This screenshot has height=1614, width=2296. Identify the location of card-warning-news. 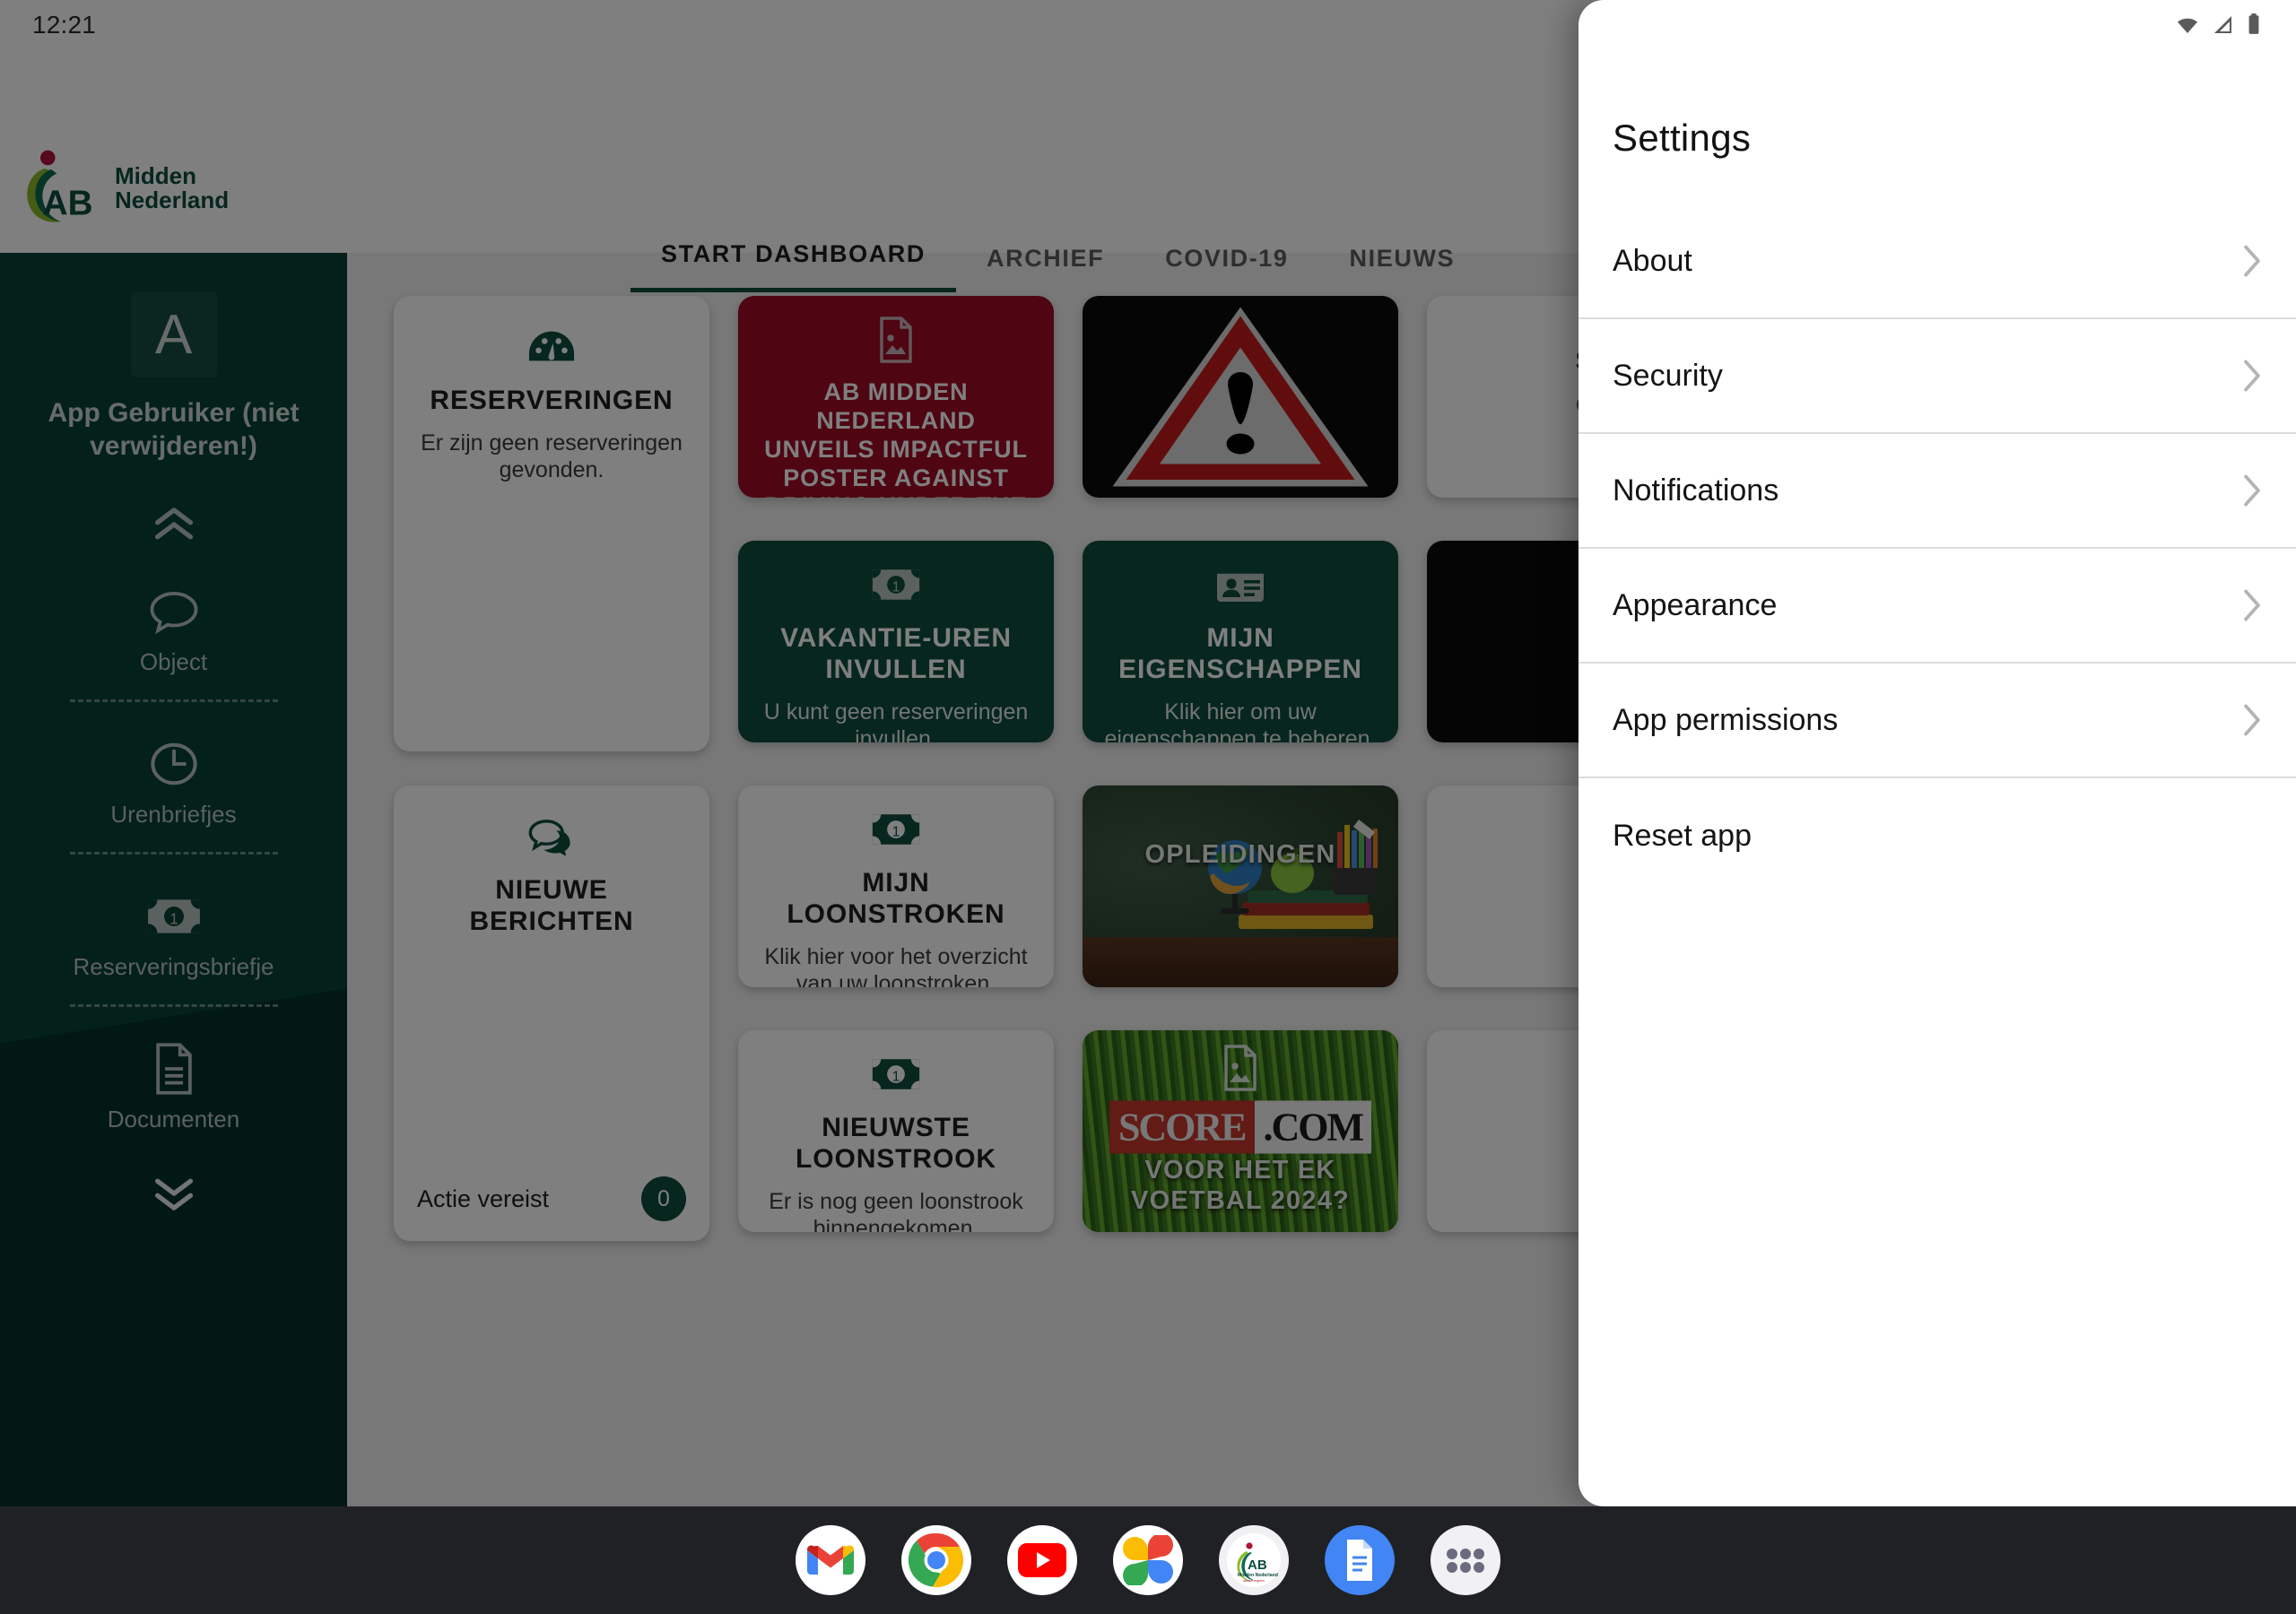
(1240, 397).